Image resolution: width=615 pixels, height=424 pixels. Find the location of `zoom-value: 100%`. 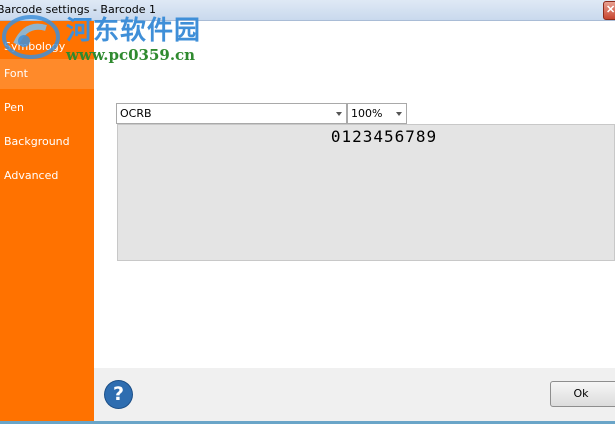

zoom-value: 100% is located at coordinates (367, 113).